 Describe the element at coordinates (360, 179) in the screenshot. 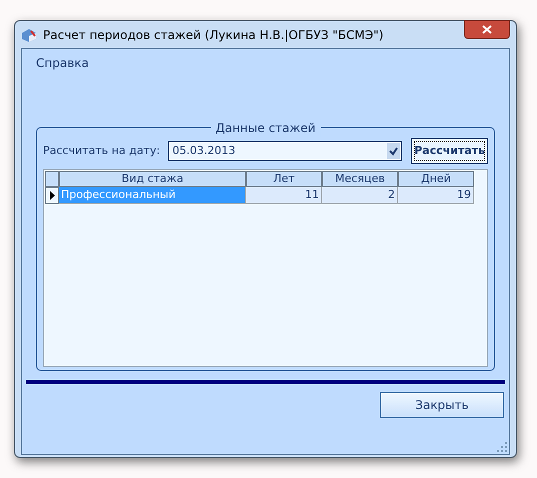

I see `column-header: Месяцев` at that location.